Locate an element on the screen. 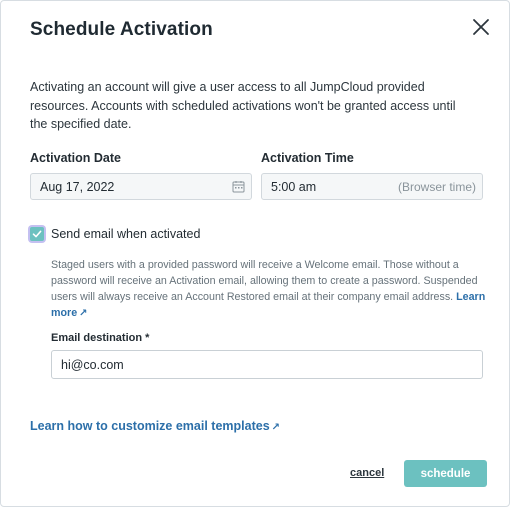 This screenshot has width=512, height=509. activation-time-field: 5:00 am (Browser time) is located at coordinates (372, 186).